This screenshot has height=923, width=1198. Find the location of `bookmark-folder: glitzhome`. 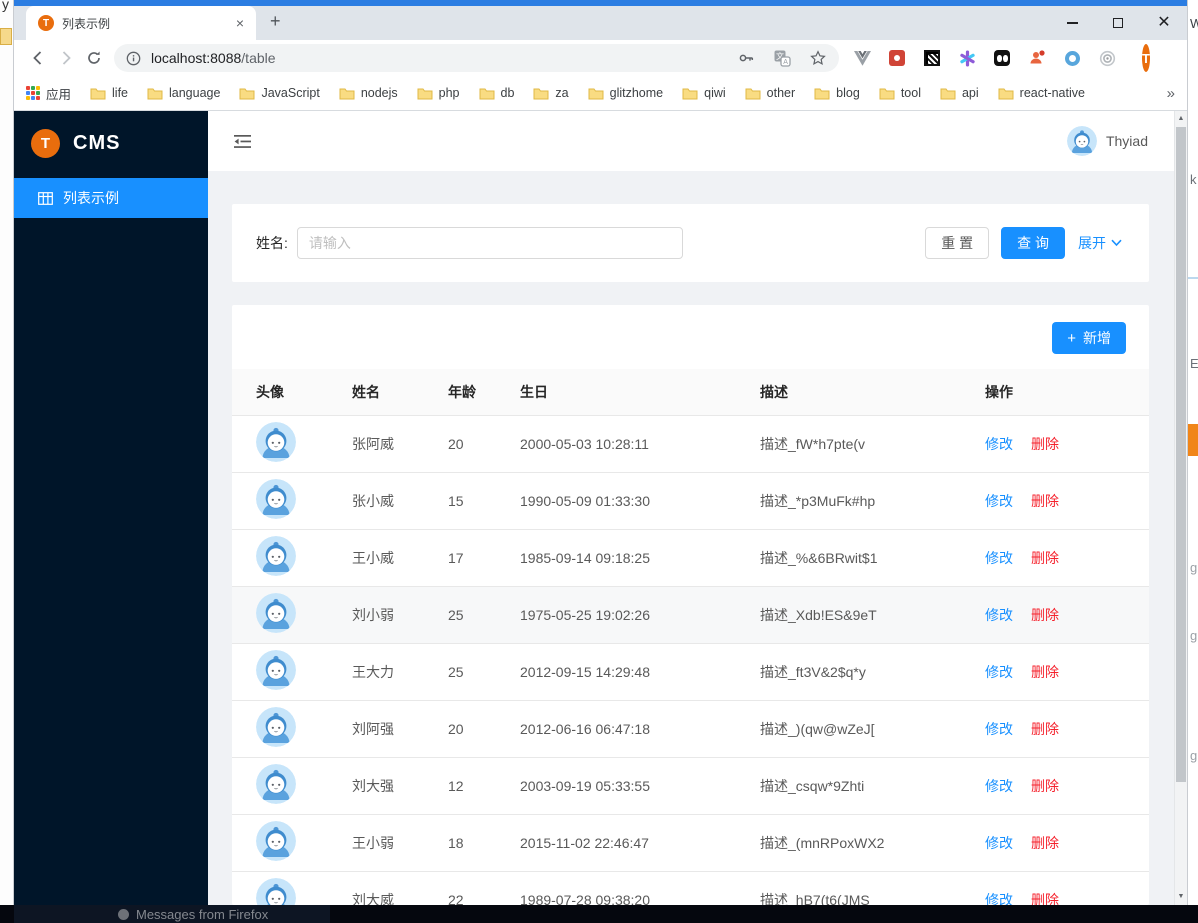

bookmark-folder: glitzhome is located at coordinates (625, 93).